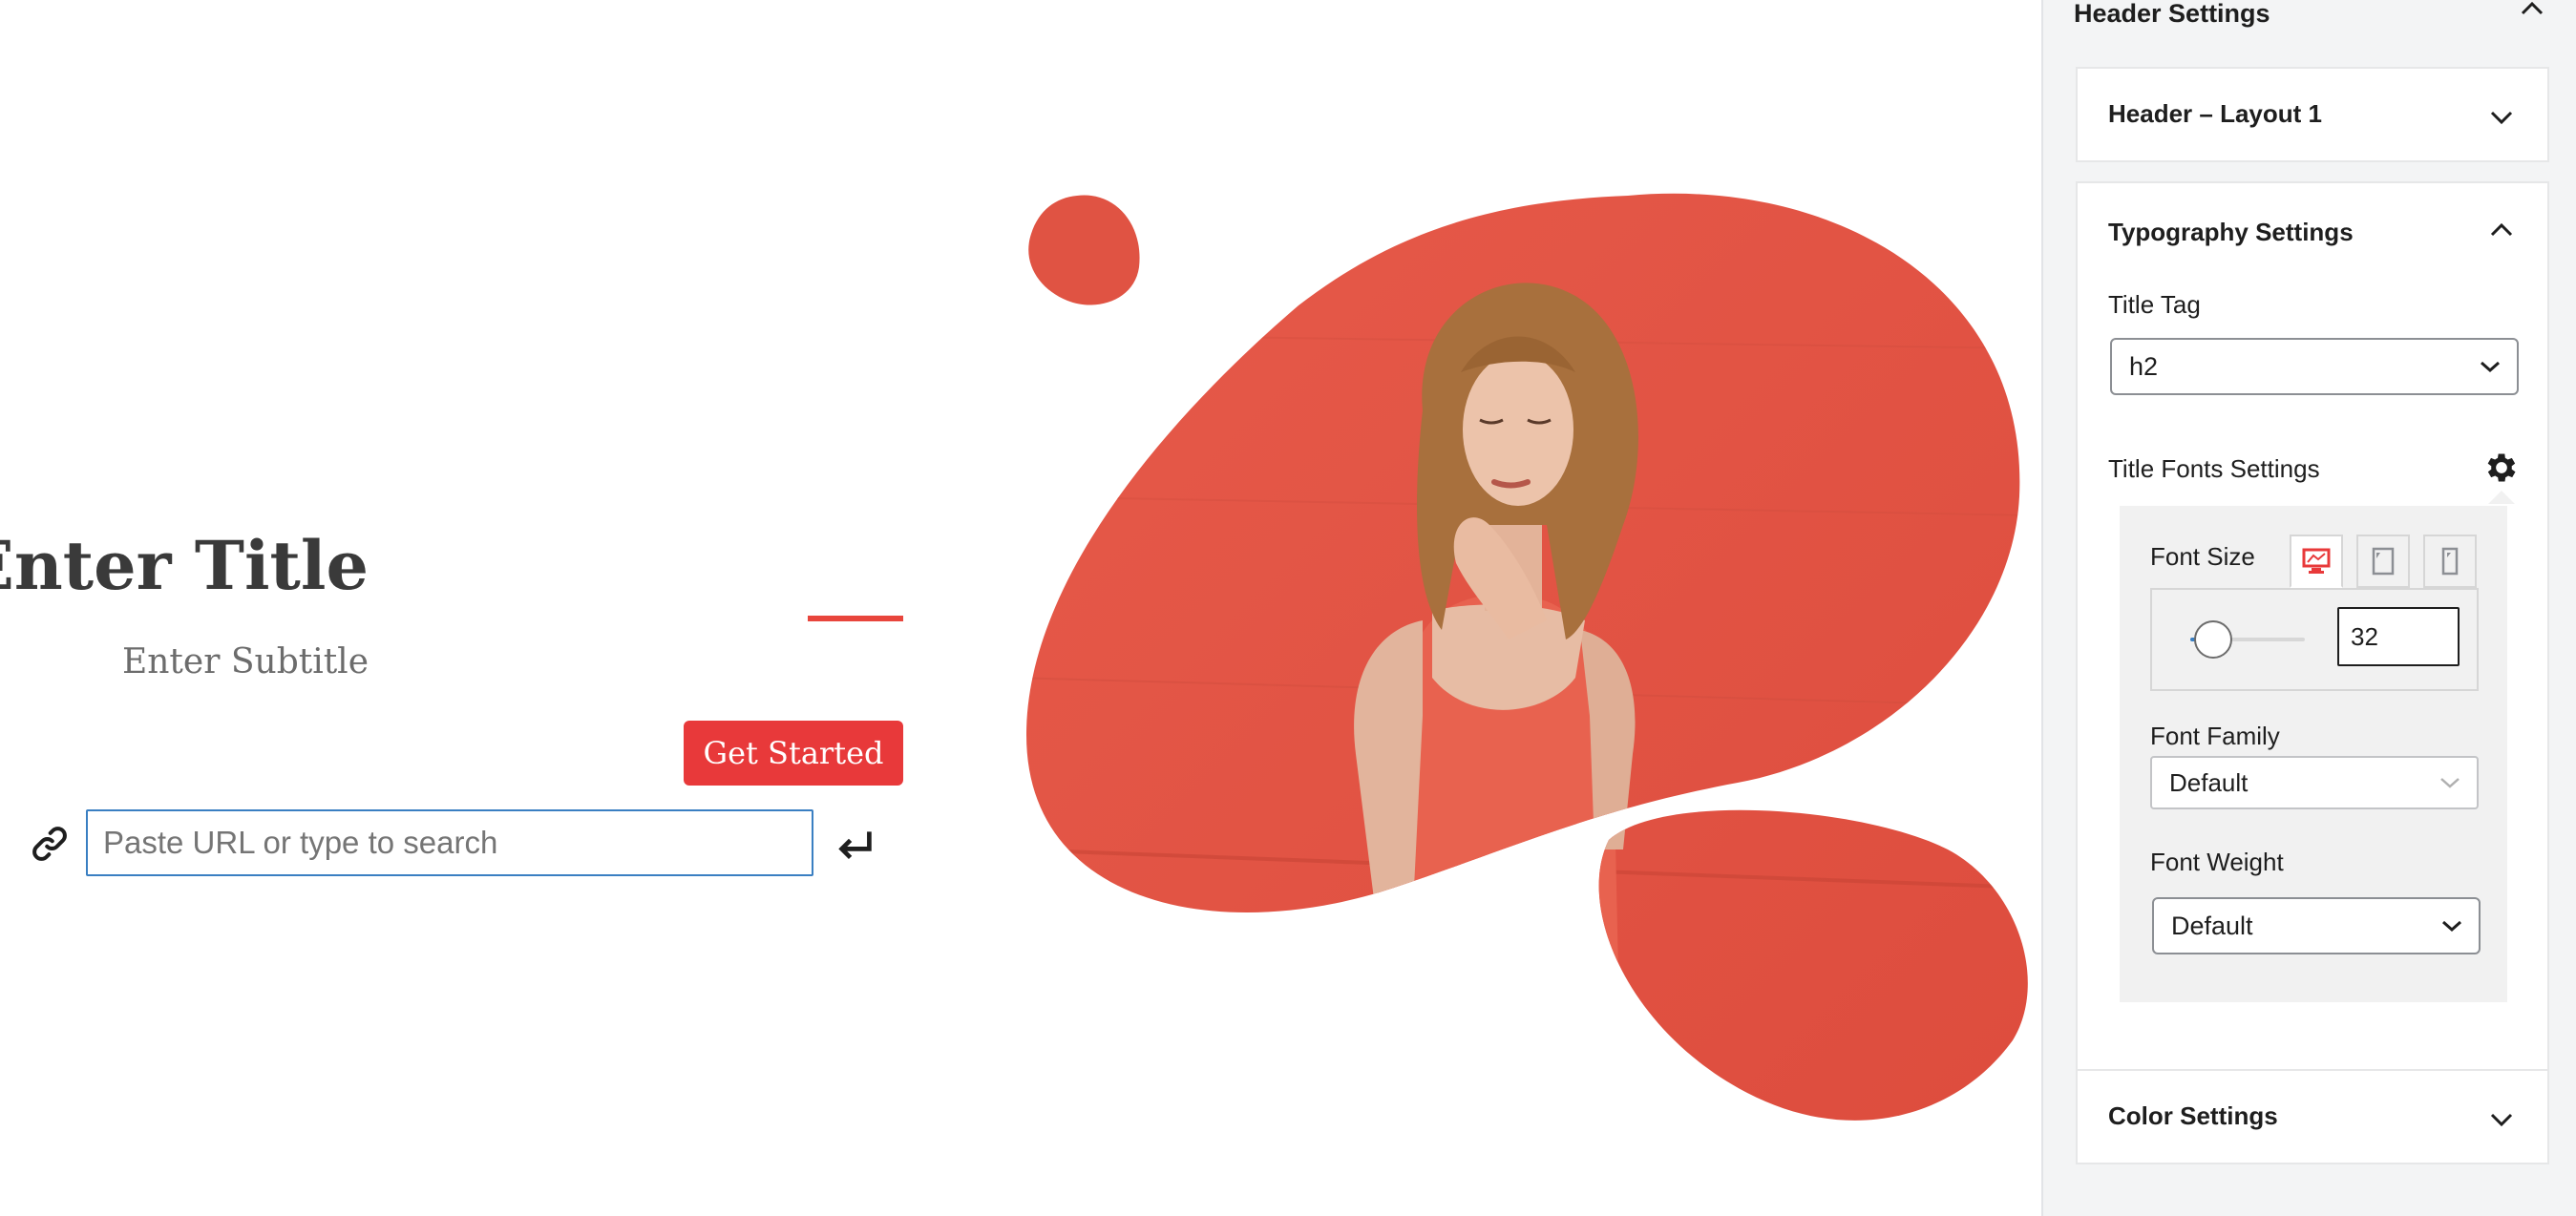  I want to click on mobile-icon, so click(2450, 561).